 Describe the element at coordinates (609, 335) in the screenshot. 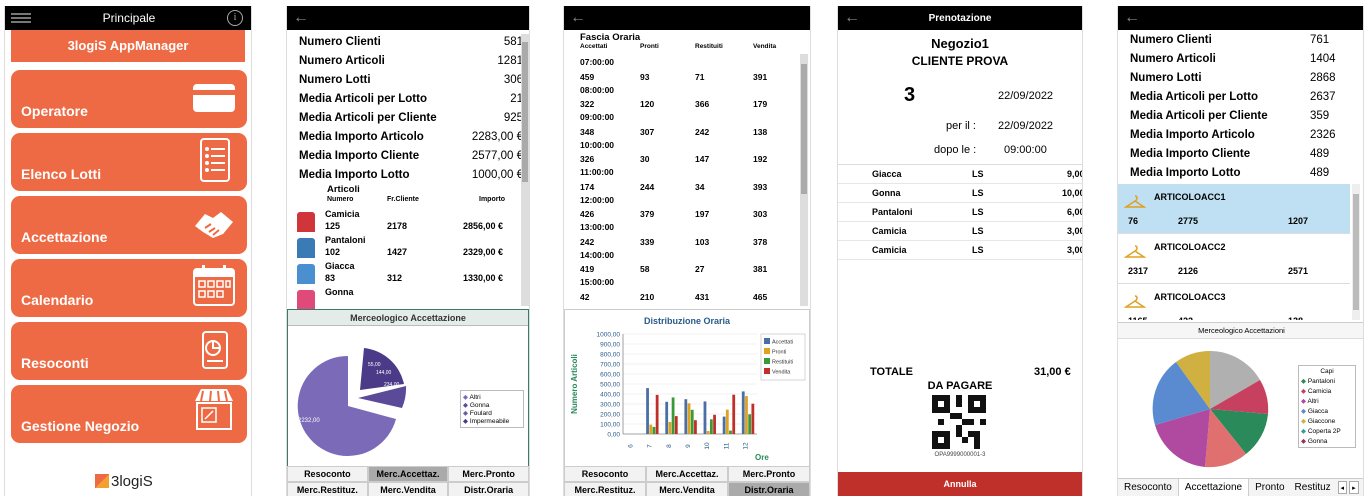

I see `y-tick-label: 1000,00` at that location.